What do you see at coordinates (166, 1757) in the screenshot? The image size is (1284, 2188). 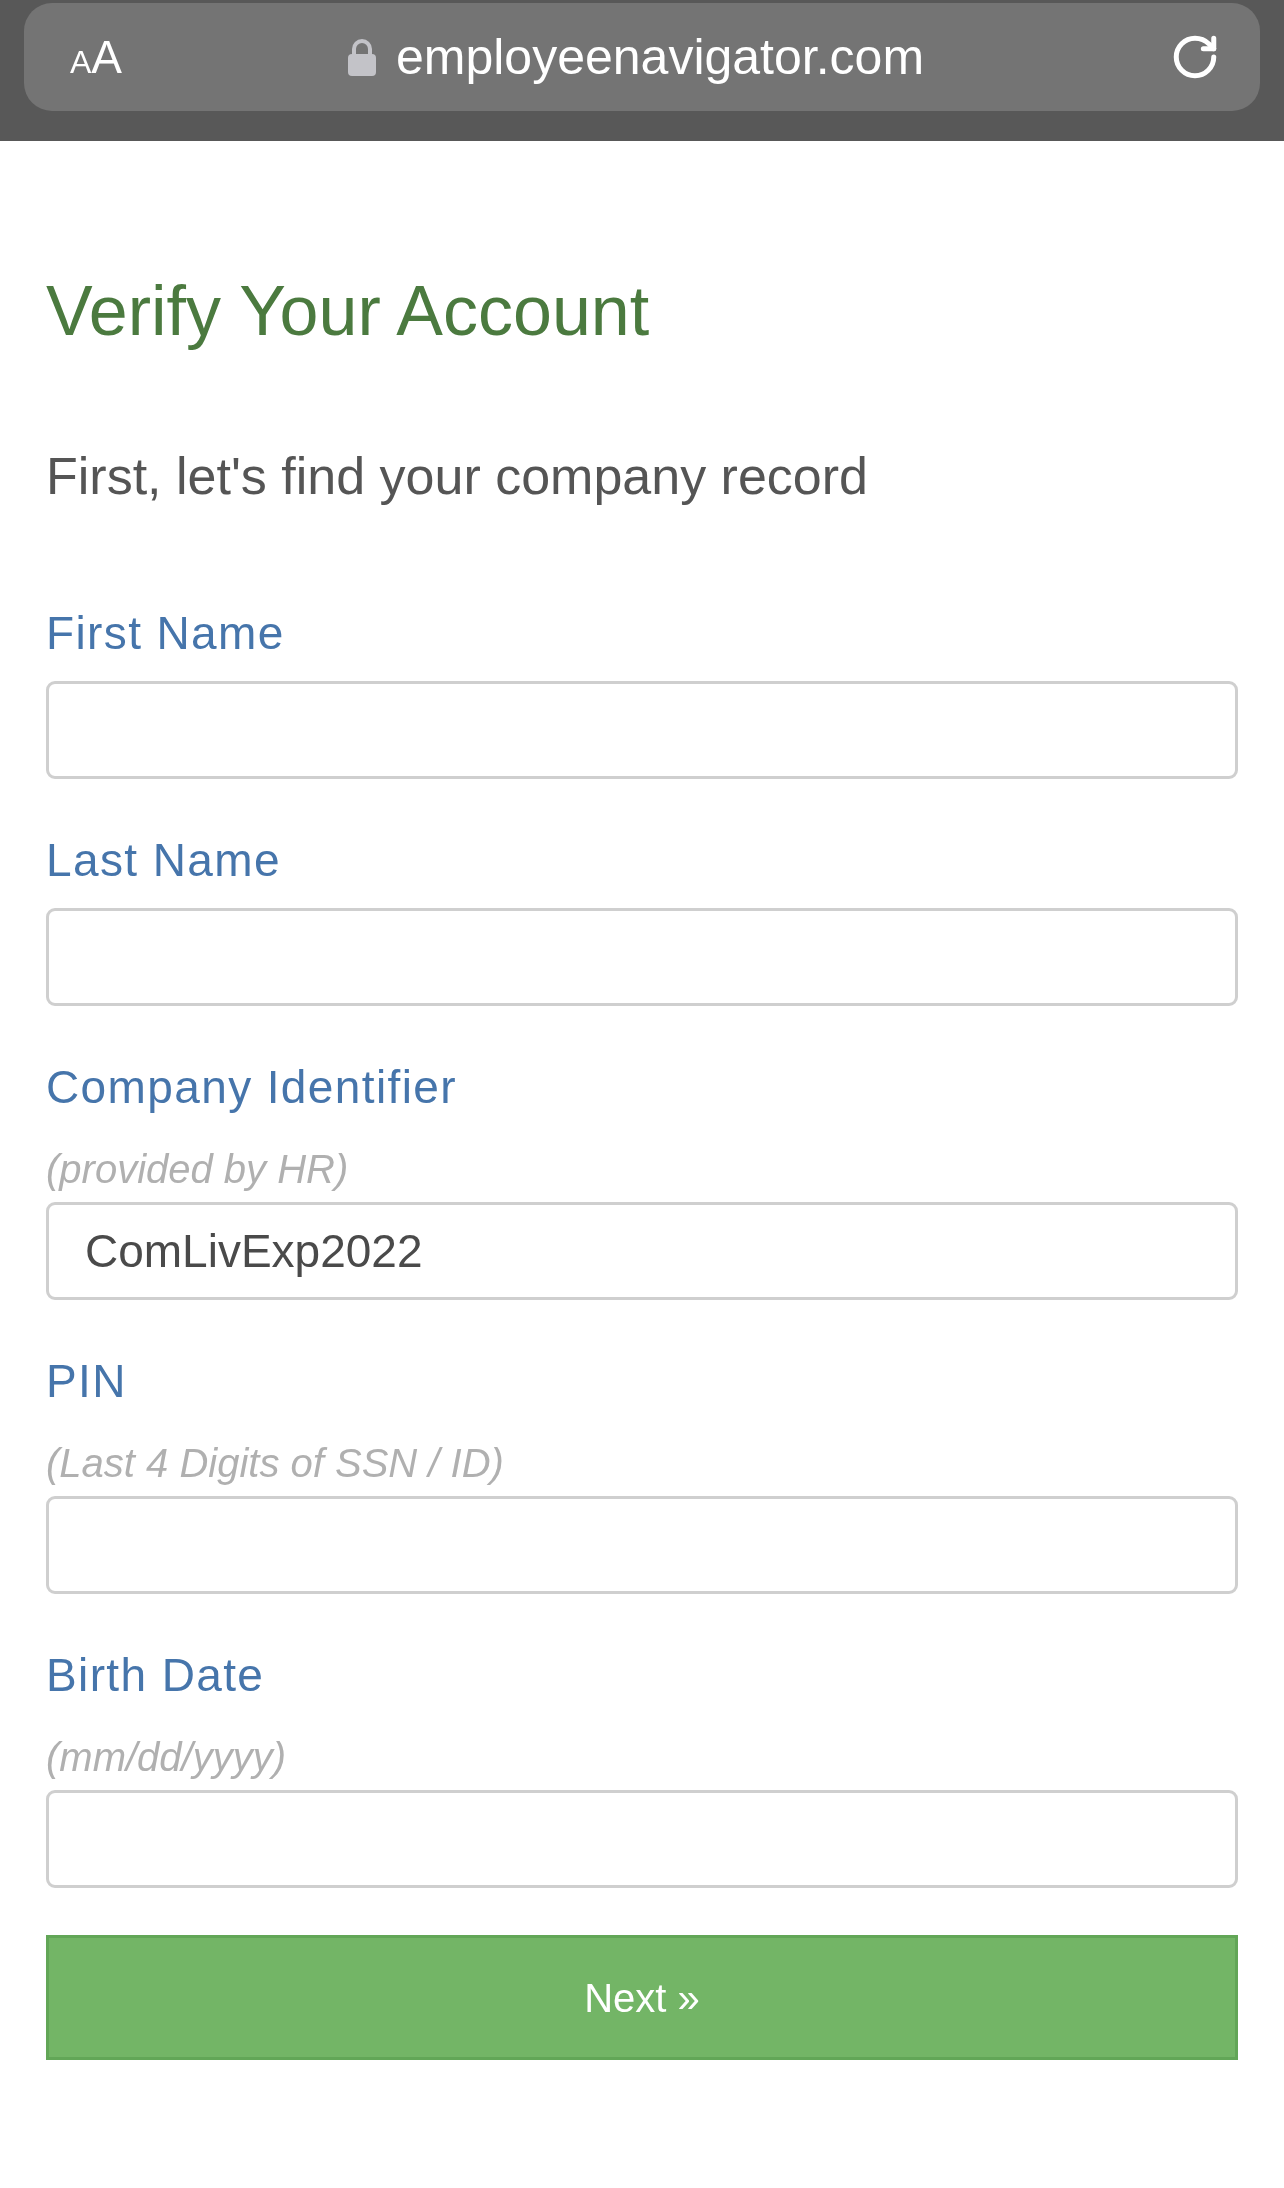 I see `field-hint: (mm/dd/yyyy)` at bounding box center [166, 1757].